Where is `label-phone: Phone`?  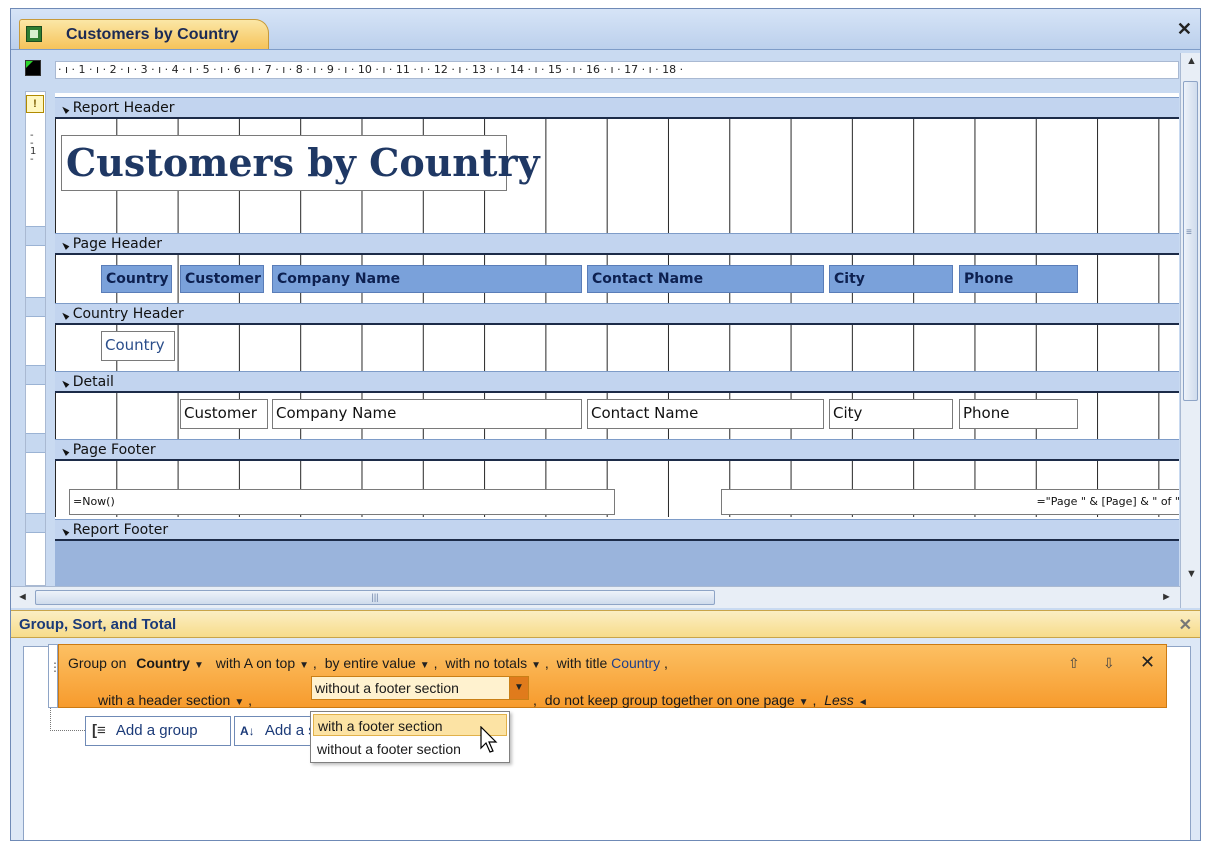 label-phone: Phone is located at coordinates (1018, 279).